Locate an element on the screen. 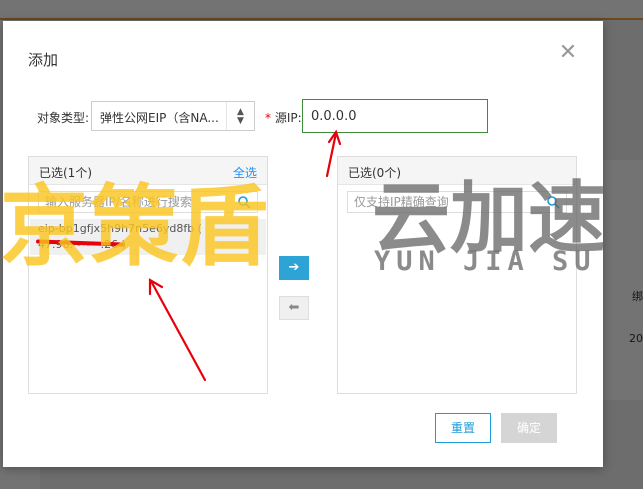 The height and width of the screenshot is (489, 643). dialog-title: 添加 is located at coordinates (43, 60).